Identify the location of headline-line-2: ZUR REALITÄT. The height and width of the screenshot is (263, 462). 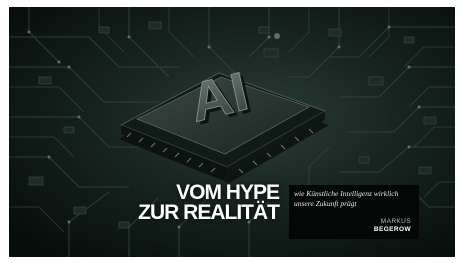
(209, 212).